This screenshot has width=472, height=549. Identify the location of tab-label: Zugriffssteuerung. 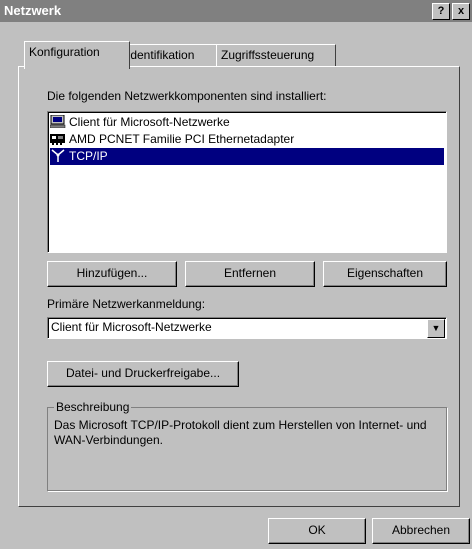
(268, 55).